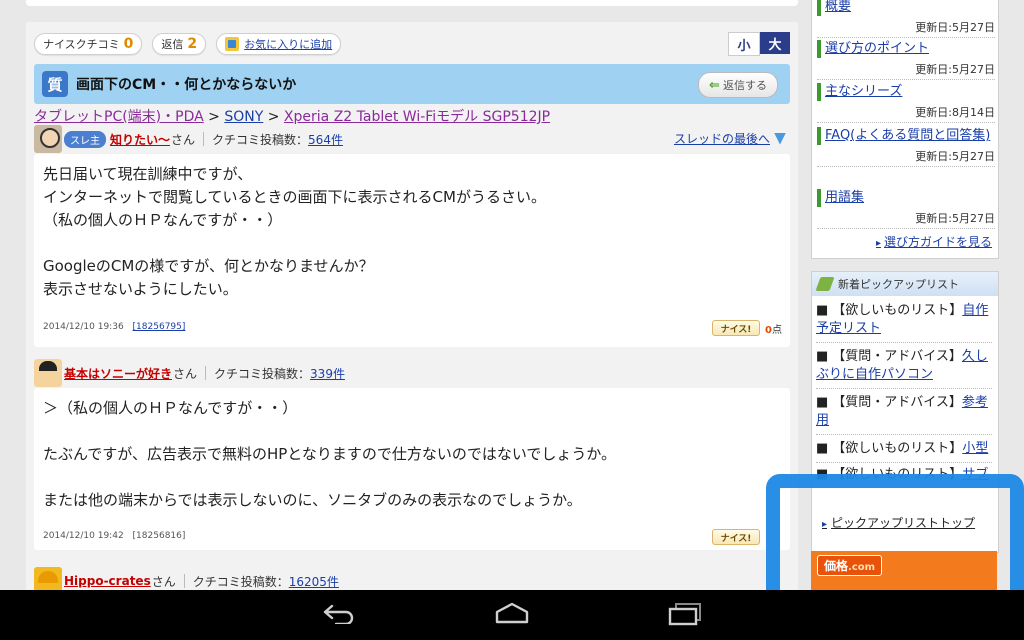 This screenshot has width=1024, height=640. I want to click on guide-link-faq: FAQ(よくある質問と回答集), so click(906, 136).